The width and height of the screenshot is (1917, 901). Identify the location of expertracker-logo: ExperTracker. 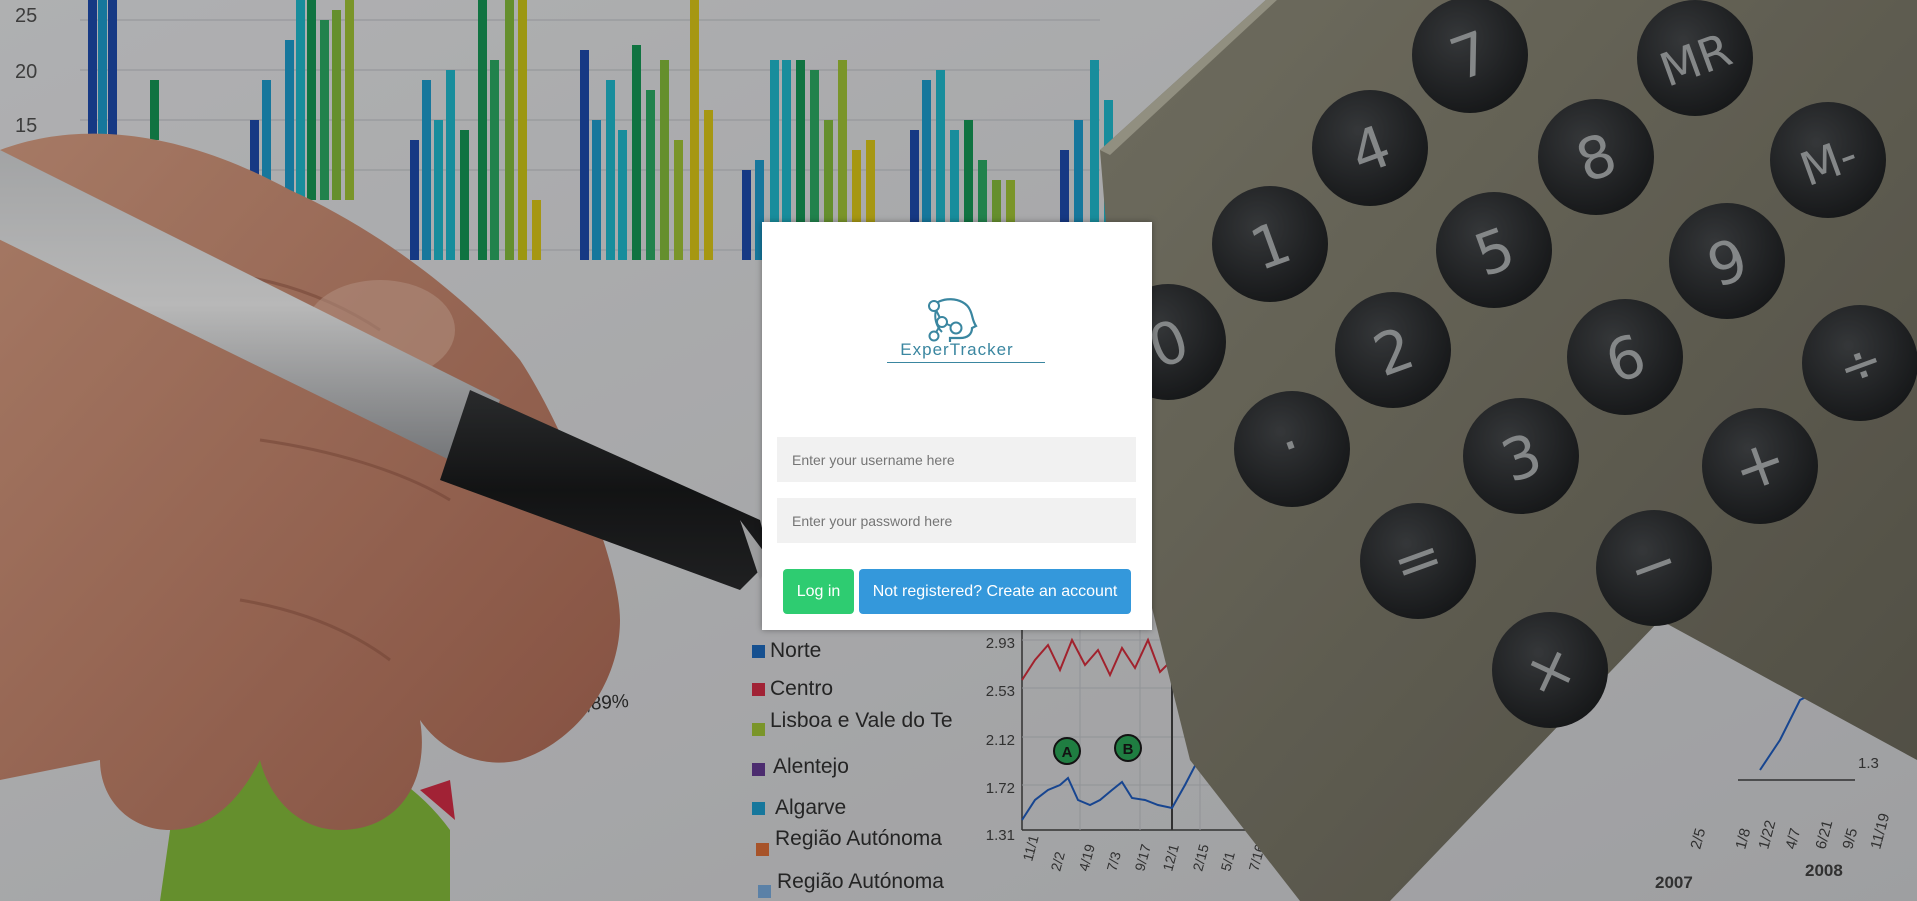
(958, 334).